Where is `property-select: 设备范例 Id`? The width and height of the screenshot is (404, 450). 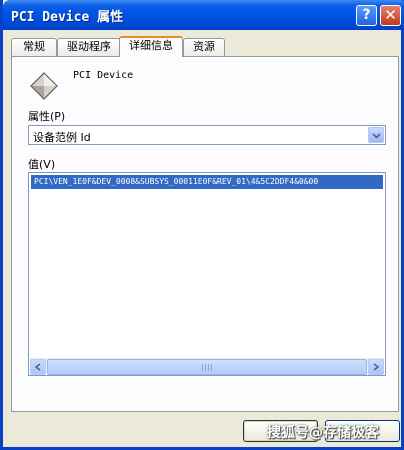
property-select: 设备范例 Id is located at coordinates (207, 135).